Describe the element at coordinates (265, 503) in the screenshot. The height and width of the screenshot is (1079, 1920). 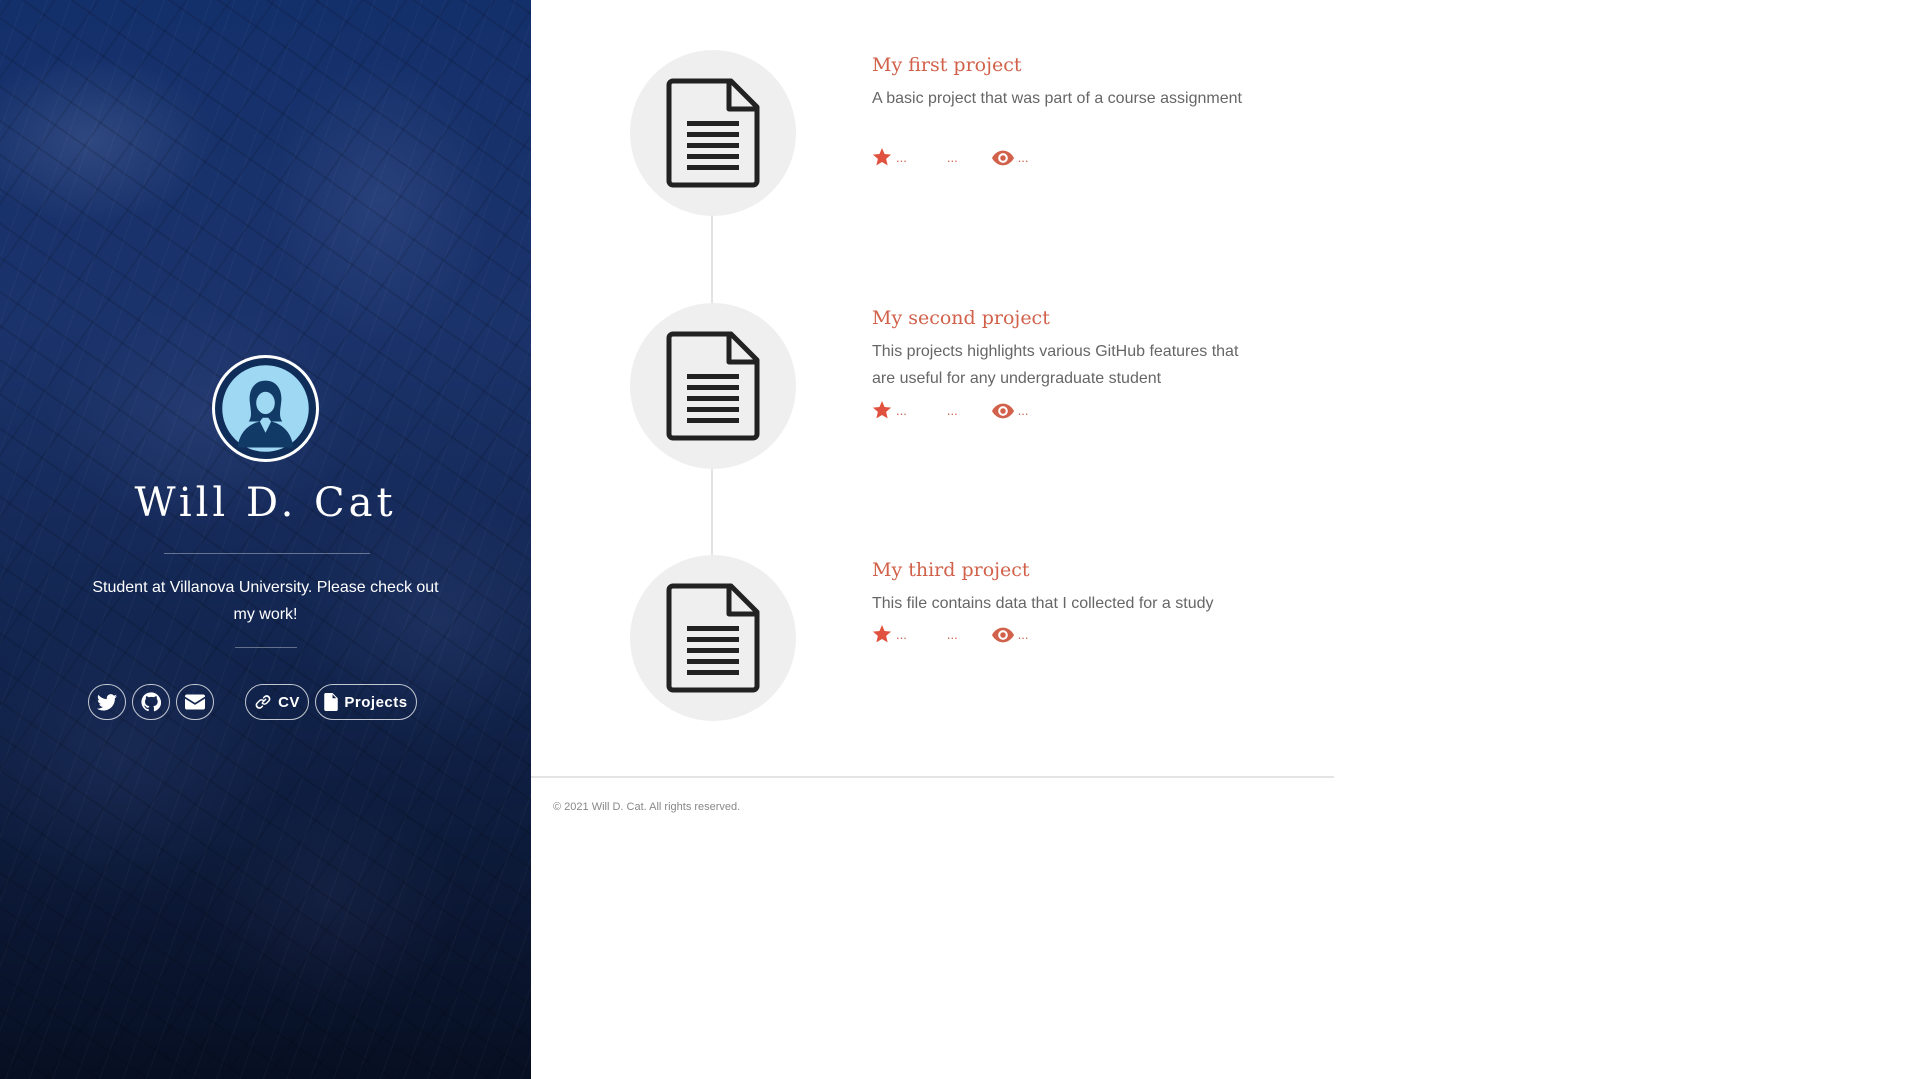
I see `profile-name: Will D. Cat` at that location.